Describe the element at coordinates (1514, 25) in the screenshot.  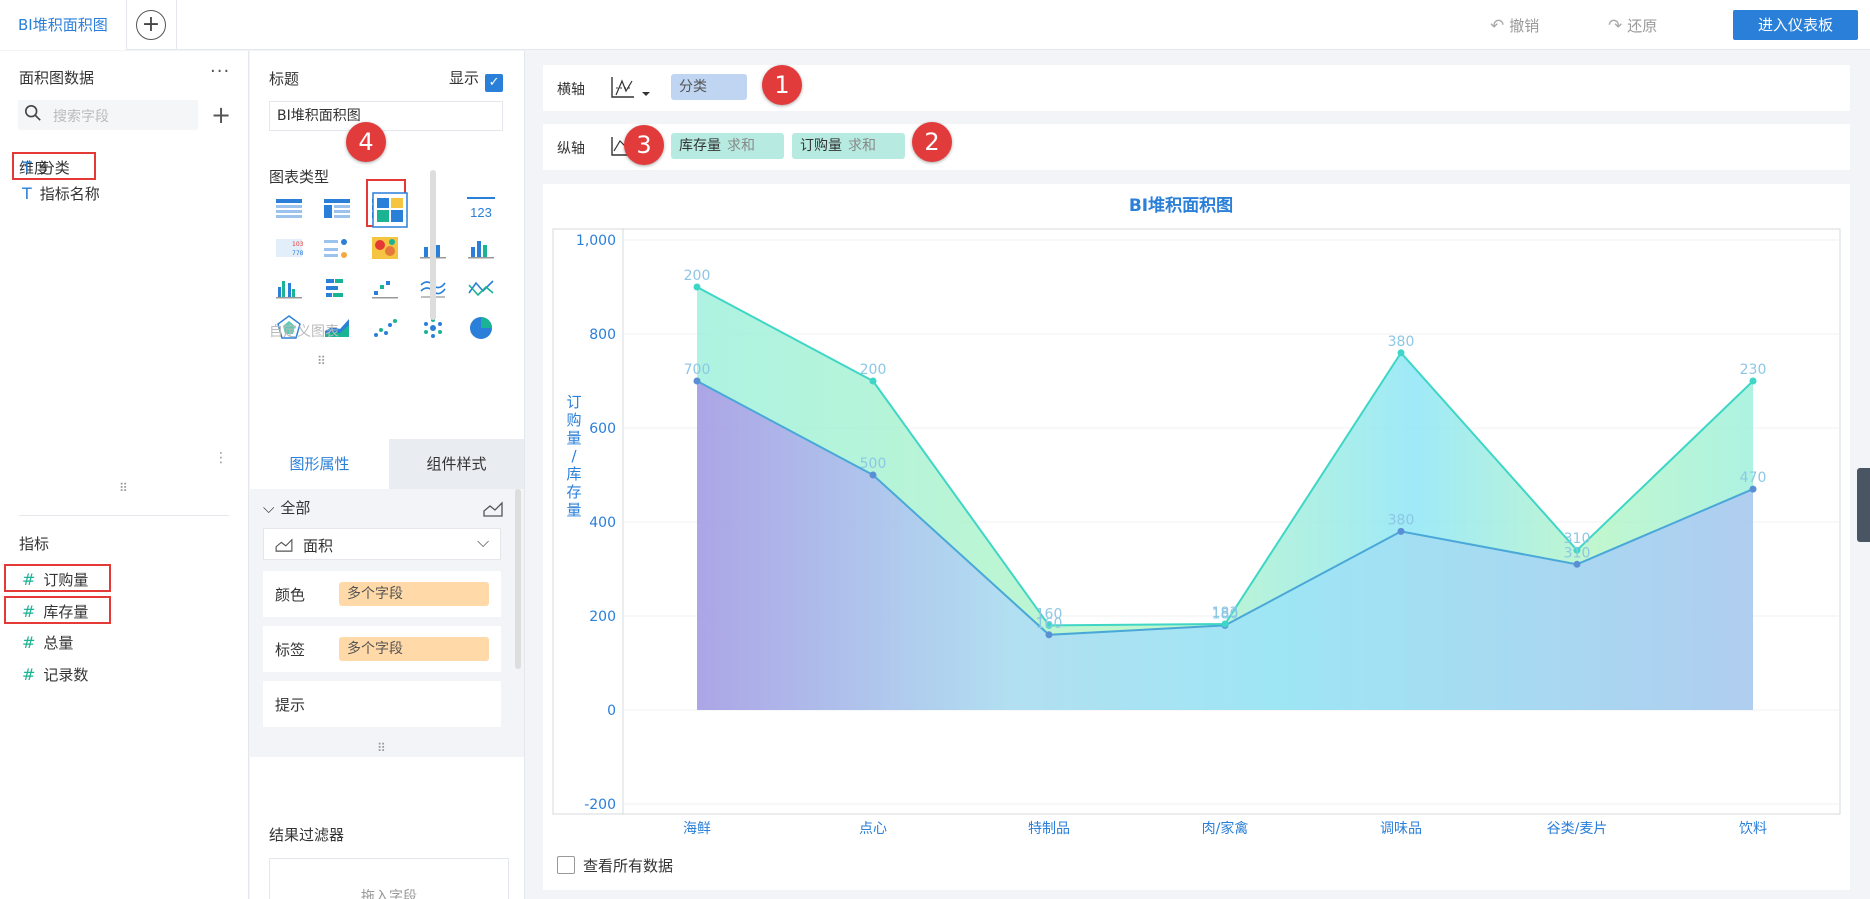
I see `undo-button: ↶ 撤销` at that location.